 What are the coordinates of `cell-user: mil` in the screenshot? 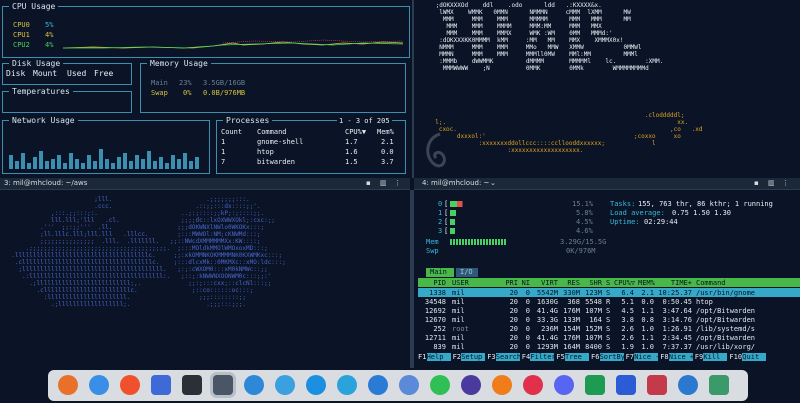 It's located at (458, 311).